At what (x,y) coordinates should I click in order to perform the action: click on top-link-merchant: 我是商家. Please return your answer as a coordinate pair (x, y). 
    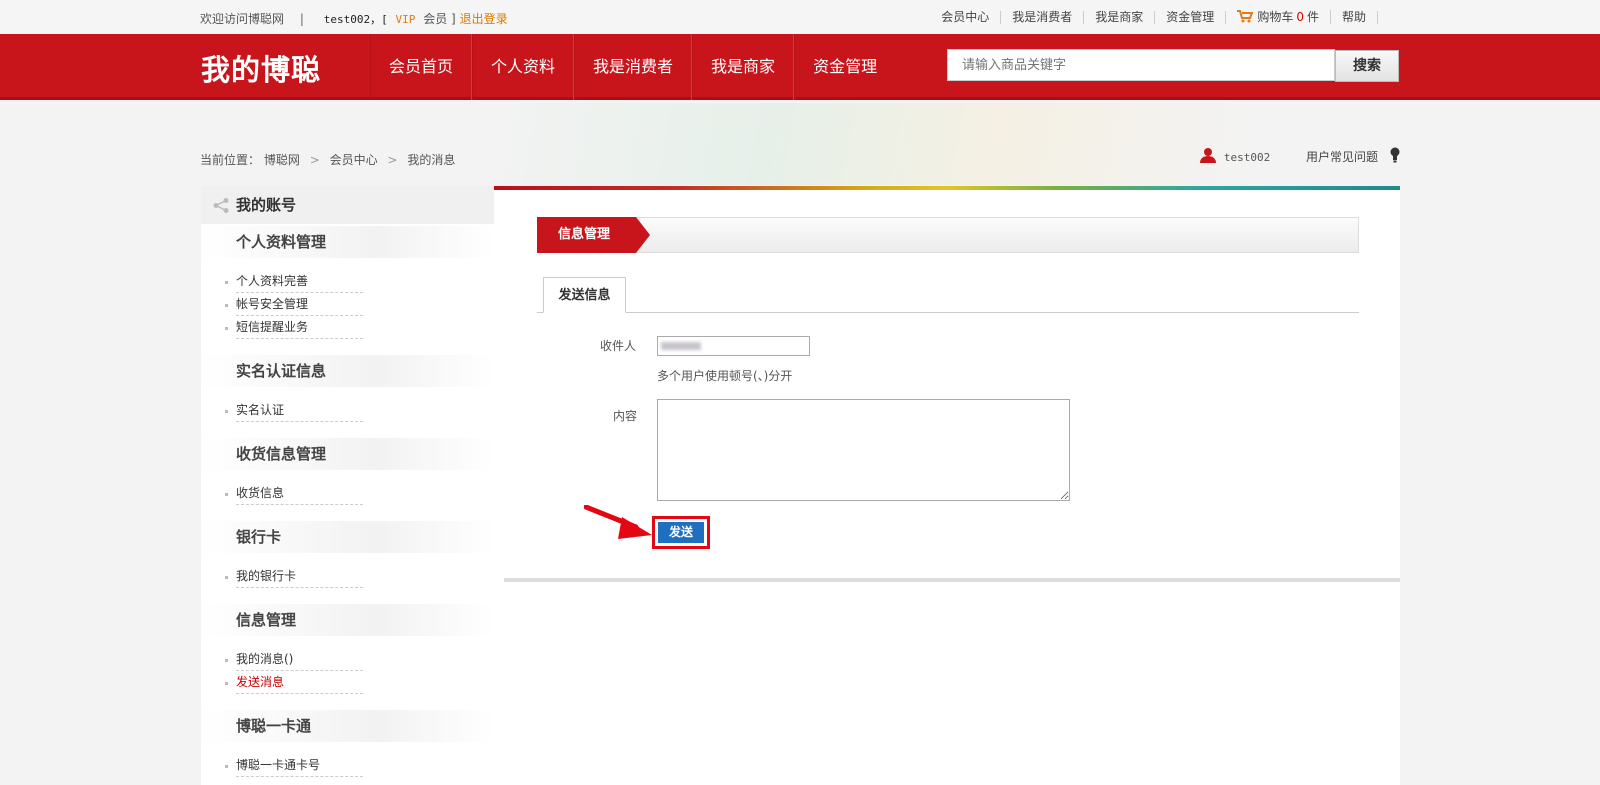
    Looking at the image, I should click on (1120, 17).